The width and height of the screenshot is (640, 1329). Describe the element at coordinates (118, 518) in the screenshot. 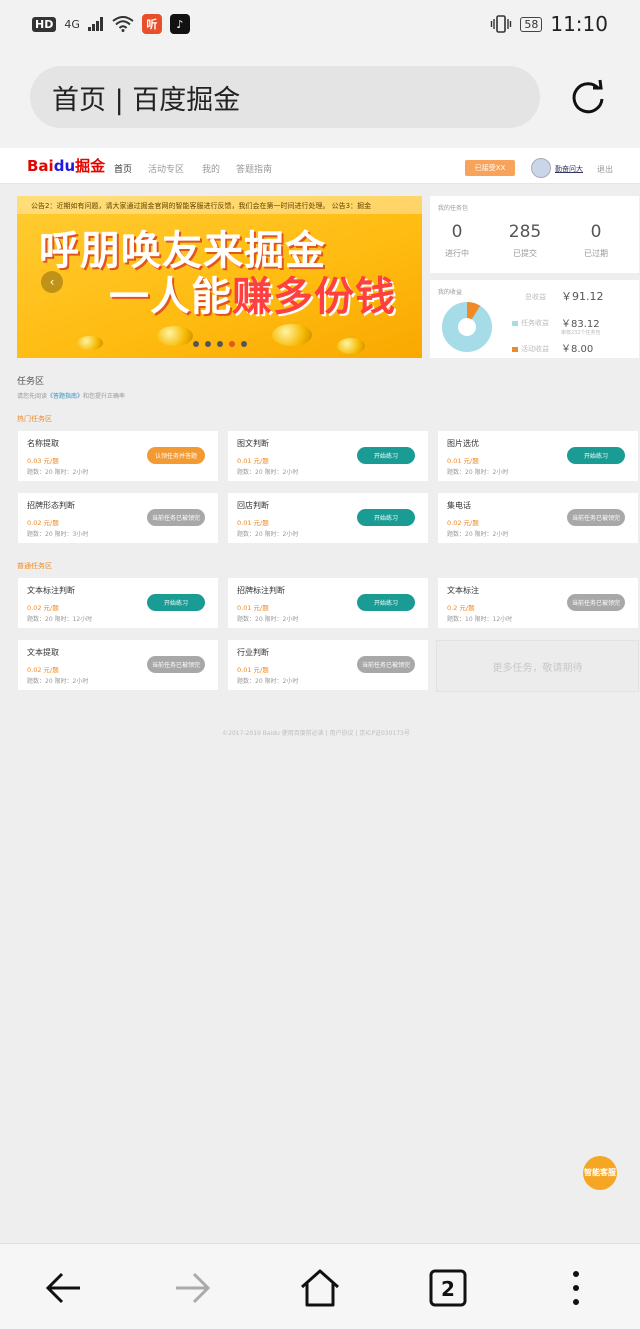

I see `task-card: 招牌形态判断 0.02 元/题 题数：20 限时：3小时 当前任务已被领完` at that location.